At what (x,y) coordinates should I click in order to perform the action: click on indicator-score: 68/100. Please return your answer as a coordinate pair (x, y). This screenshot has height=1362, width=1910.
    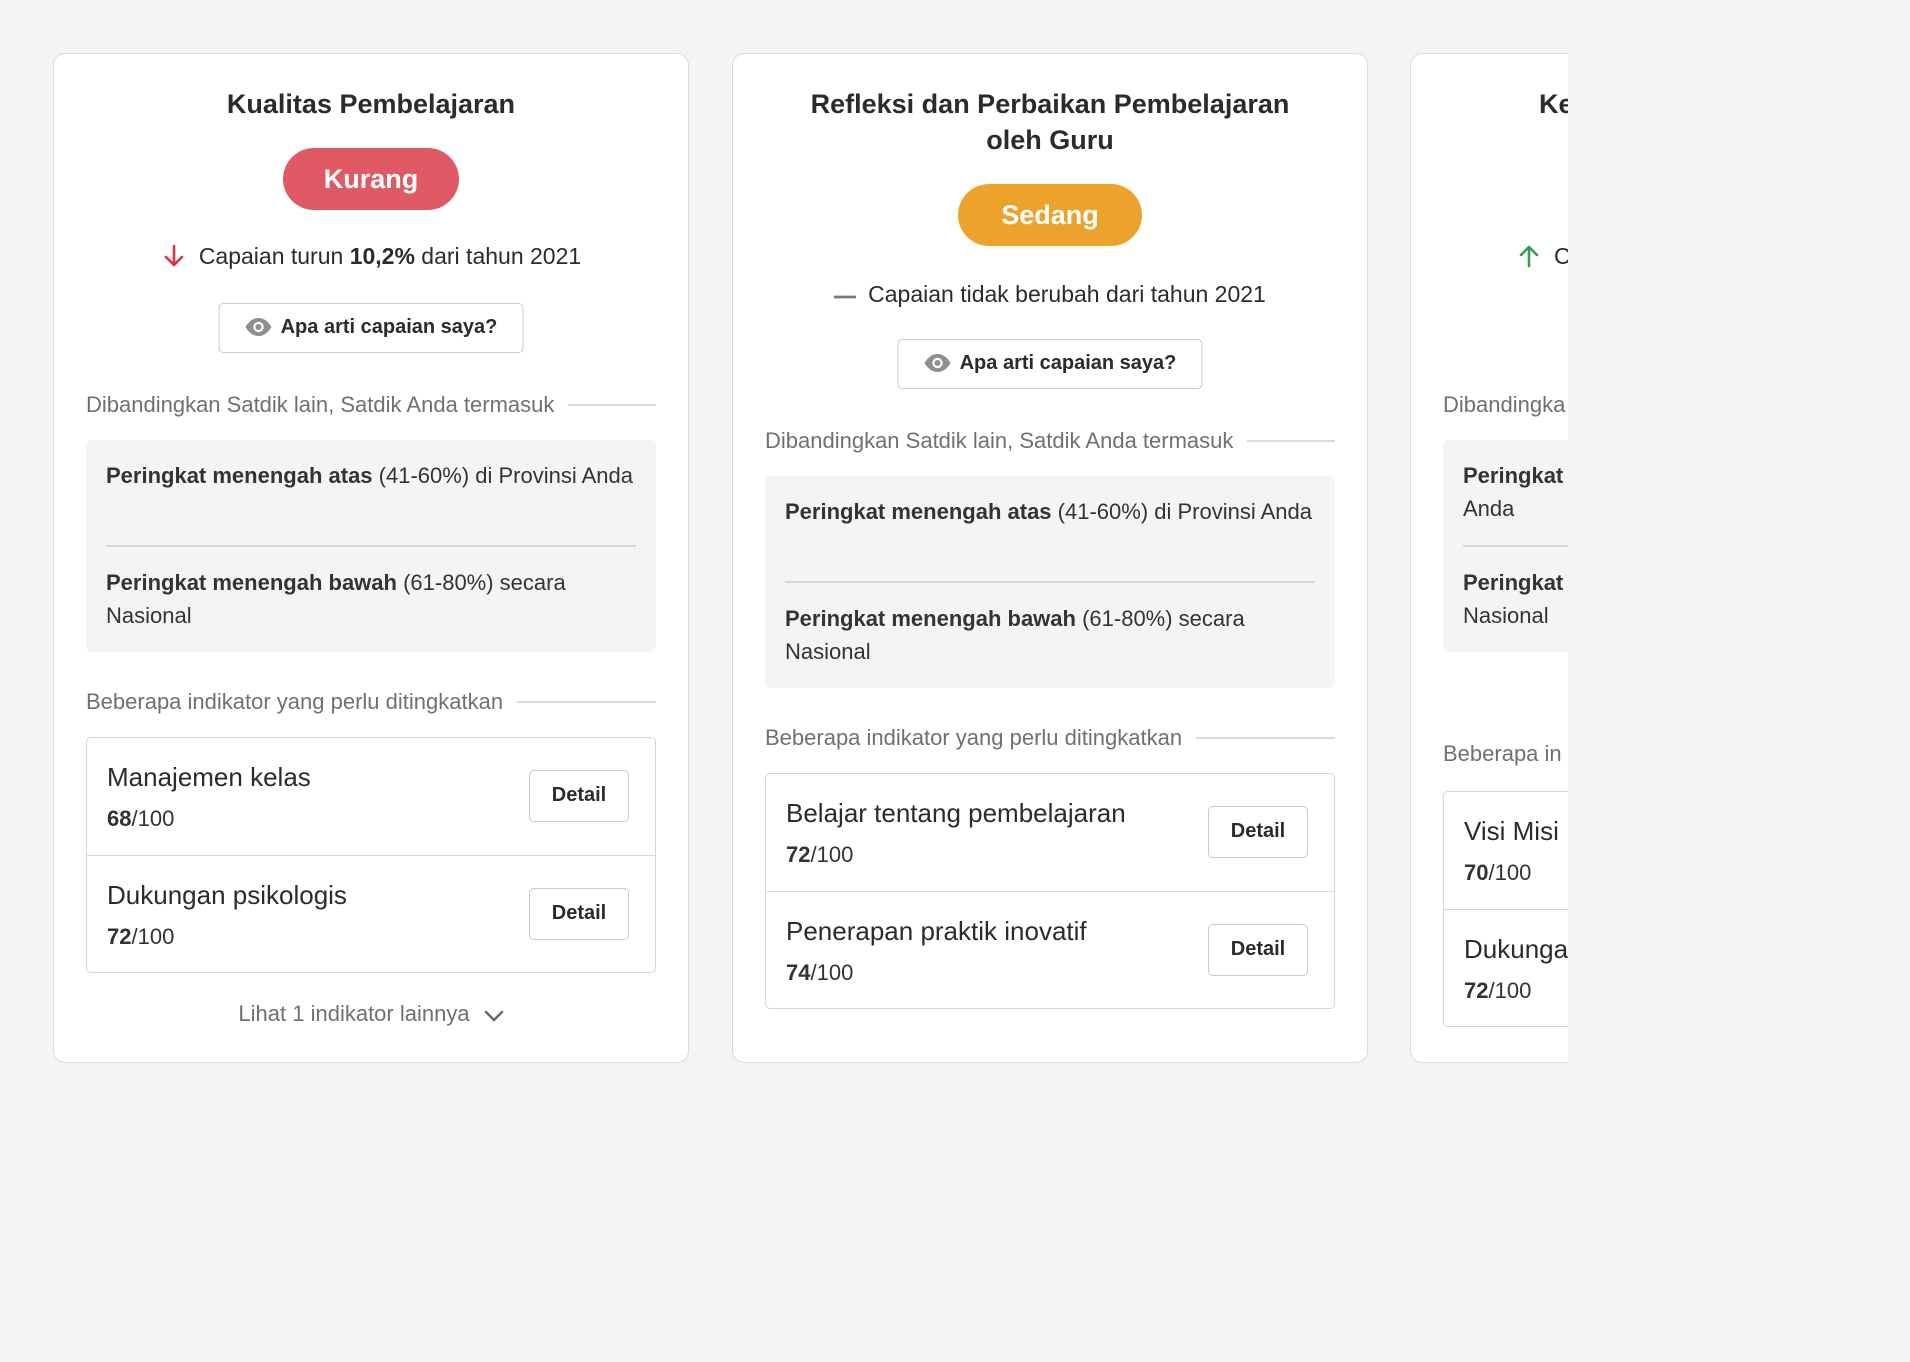
    Looking at the image, I should click on (140, 819).